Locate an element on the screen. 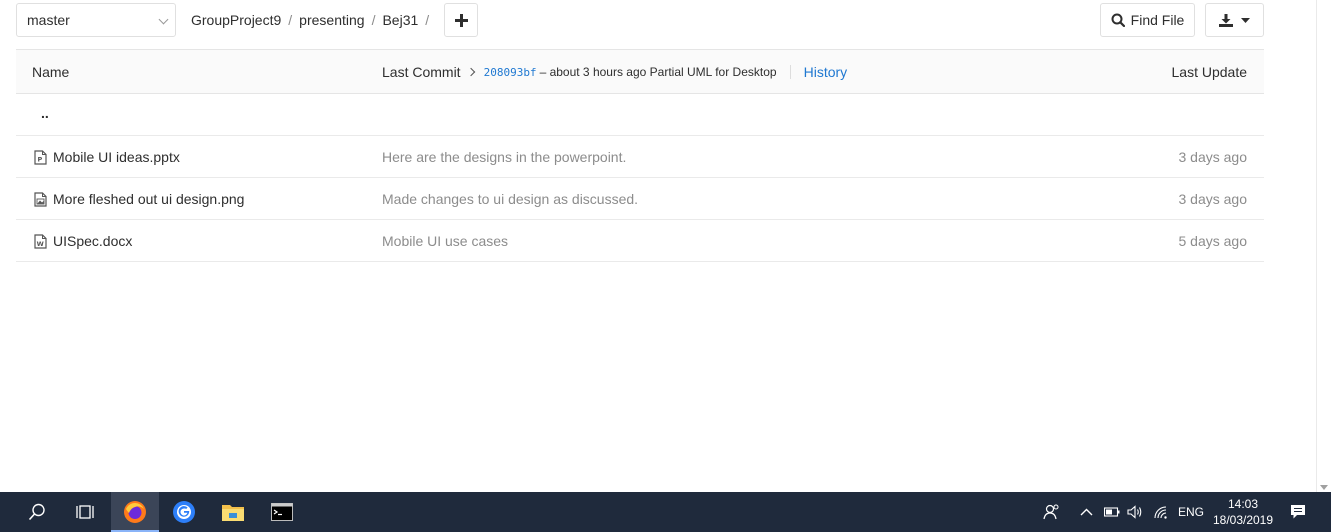 This screenshot has width=1331, height=532. firefox-taskbar-button is located at coordinates (135, 512).